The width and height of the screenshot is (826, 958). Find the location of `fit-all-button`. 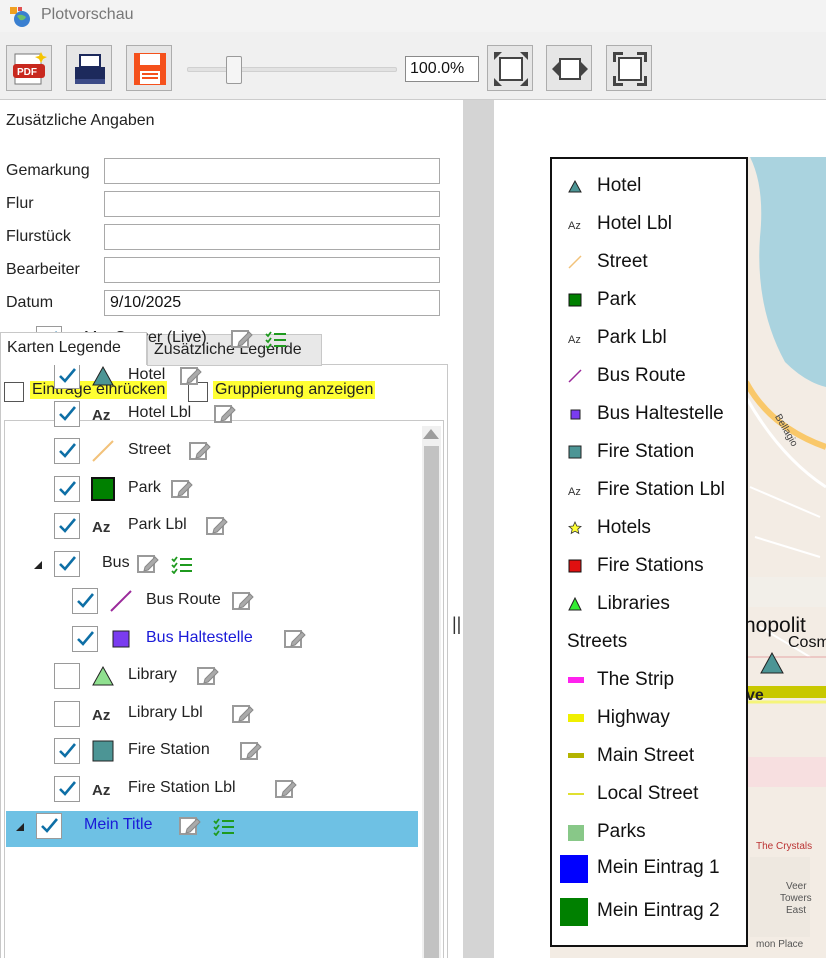

fit-all-button is located at coordinates (629, 68).